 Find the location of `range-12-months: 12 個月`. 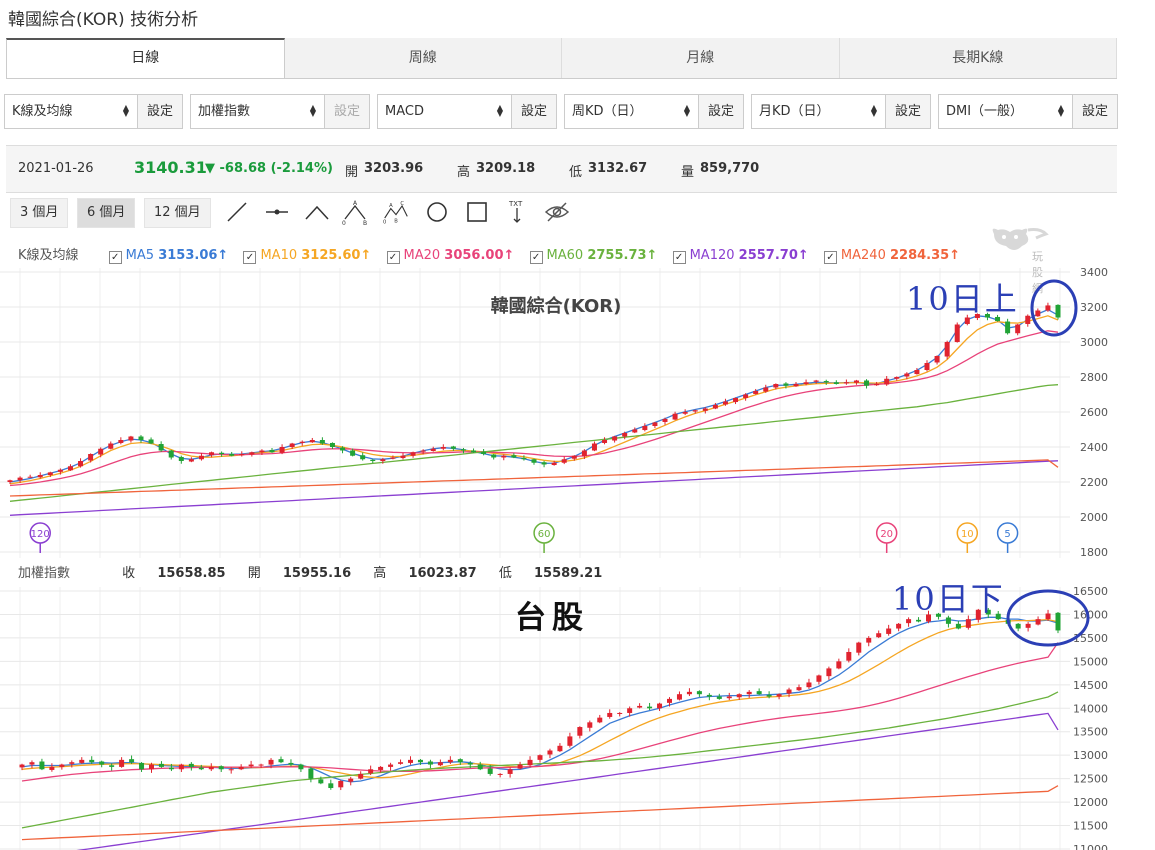

range-12-months: 12 個月 is located at coordinates (177, 213).